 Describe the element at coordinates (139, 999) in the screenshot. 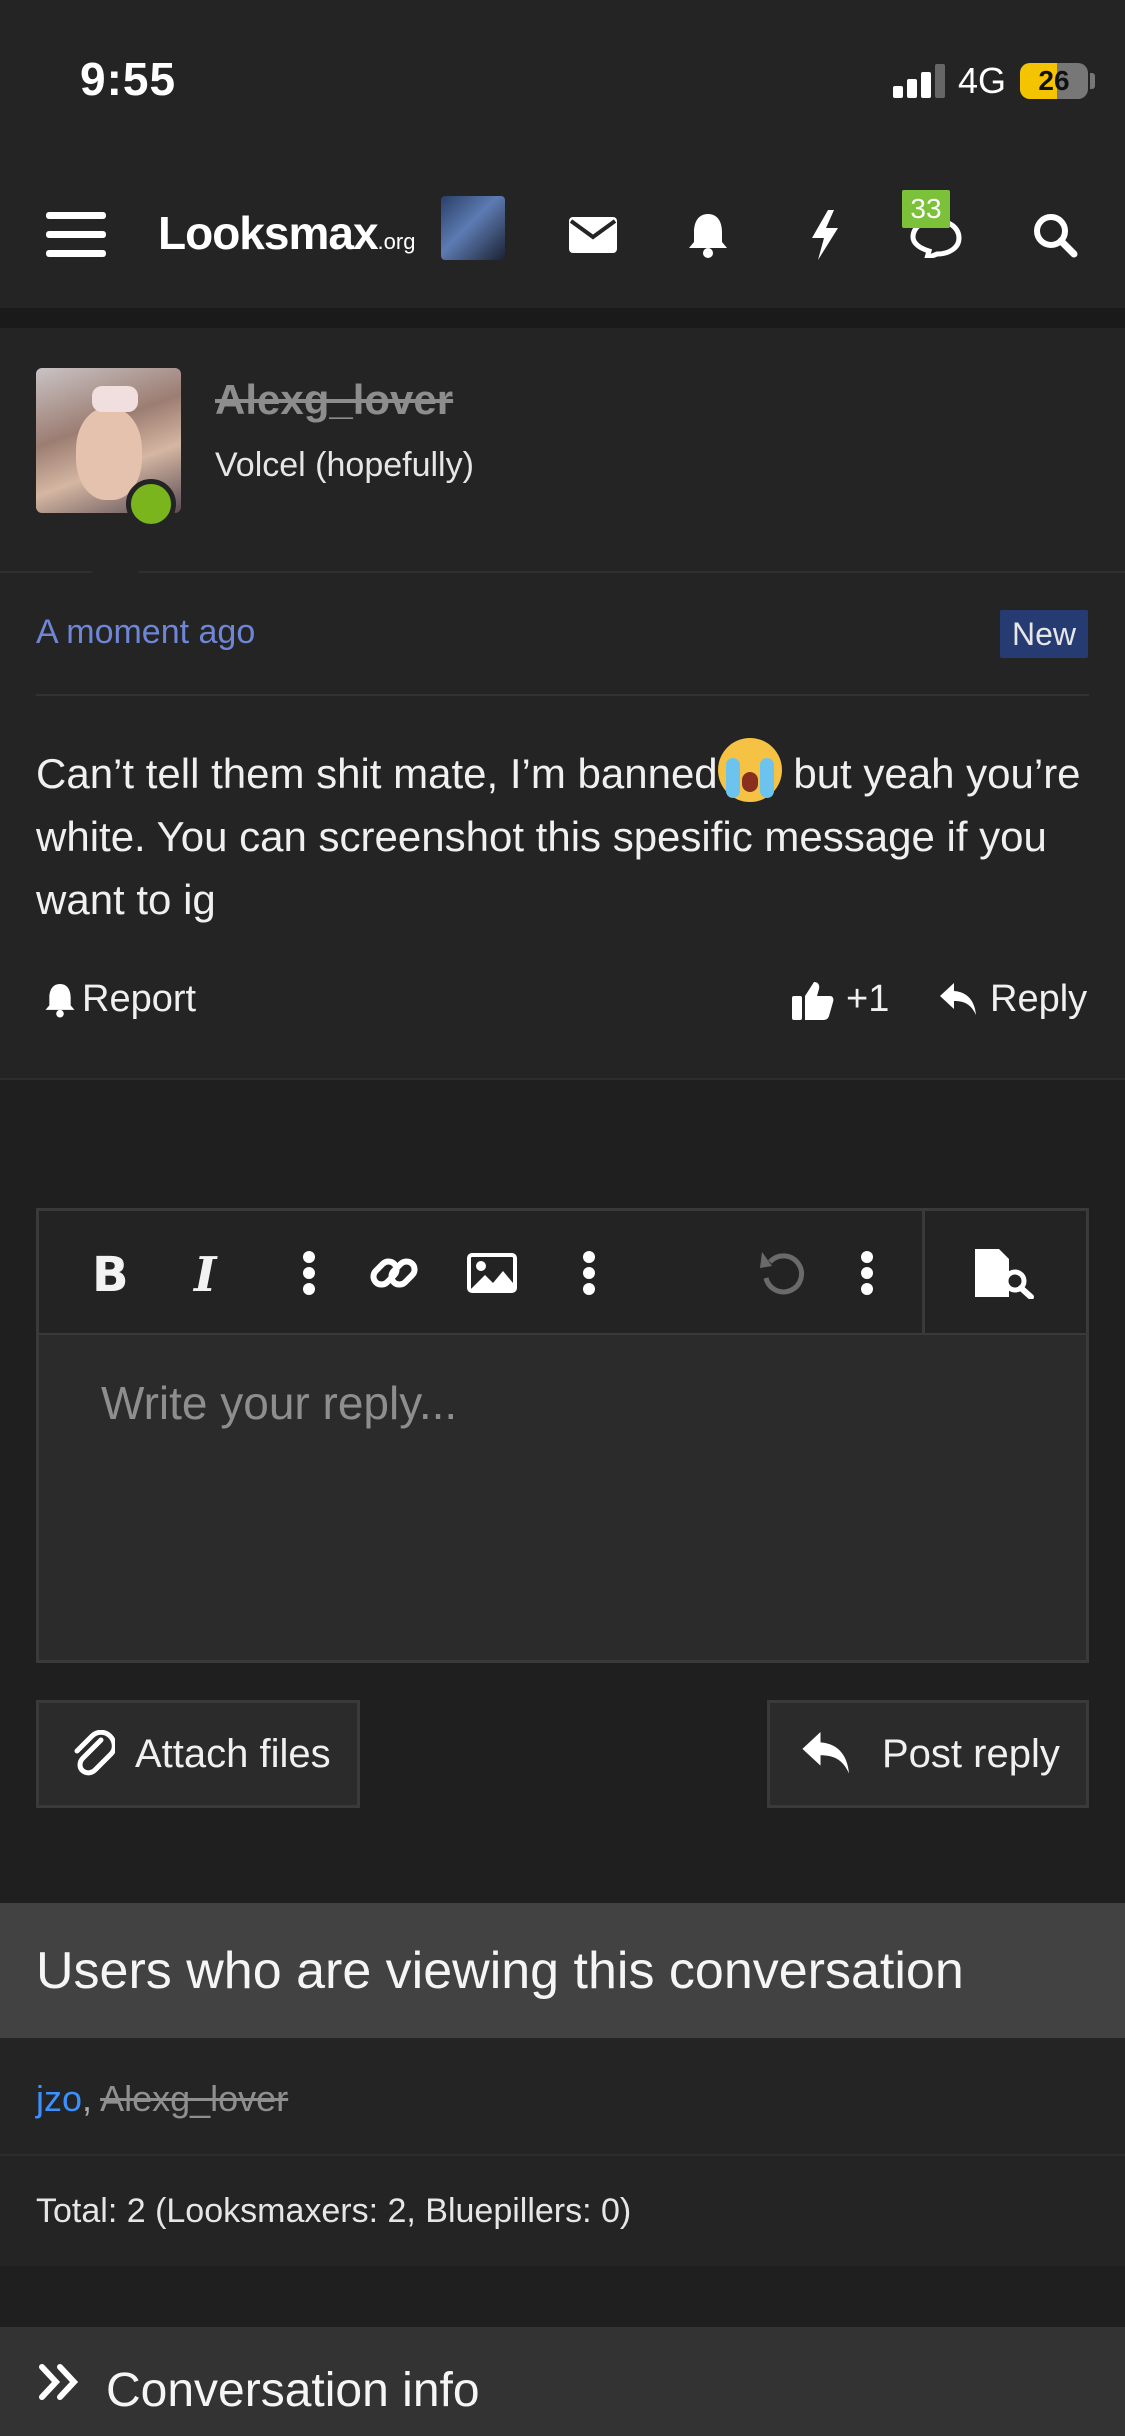

I see `report-label: Report` at that location.